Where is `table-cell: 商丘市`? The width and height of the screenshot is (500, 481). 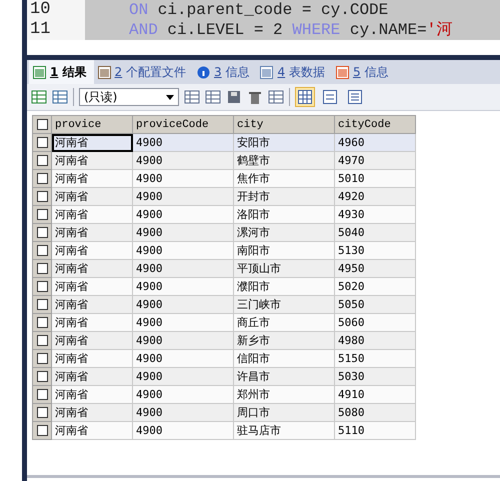
table-cell: 商丘市 is located at coordinates (284, 323).